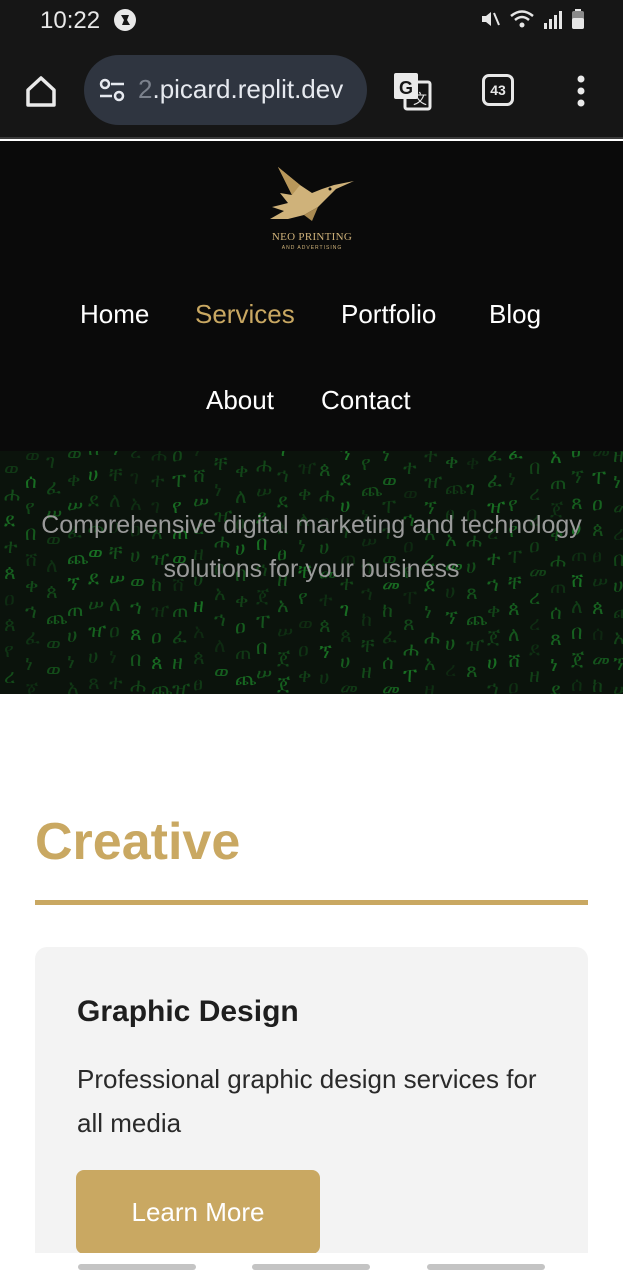  I want to click on svg-text: ፐ, so click(599, 477).